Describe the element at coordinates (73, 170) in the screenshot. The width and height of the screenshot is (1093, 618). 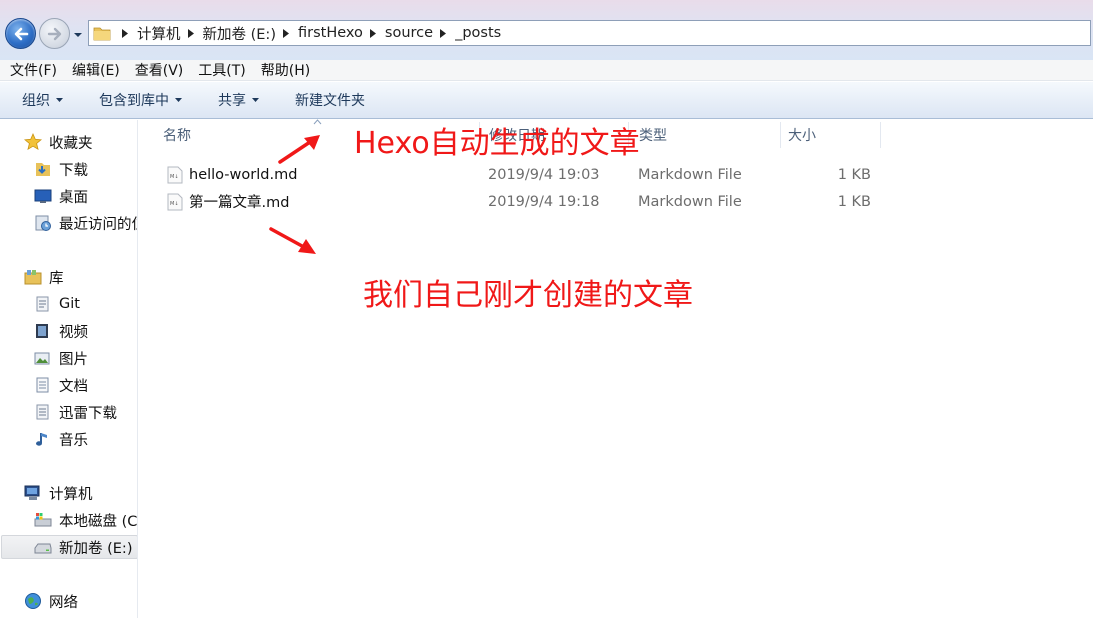
I see `nav-label: 下载` at that location.